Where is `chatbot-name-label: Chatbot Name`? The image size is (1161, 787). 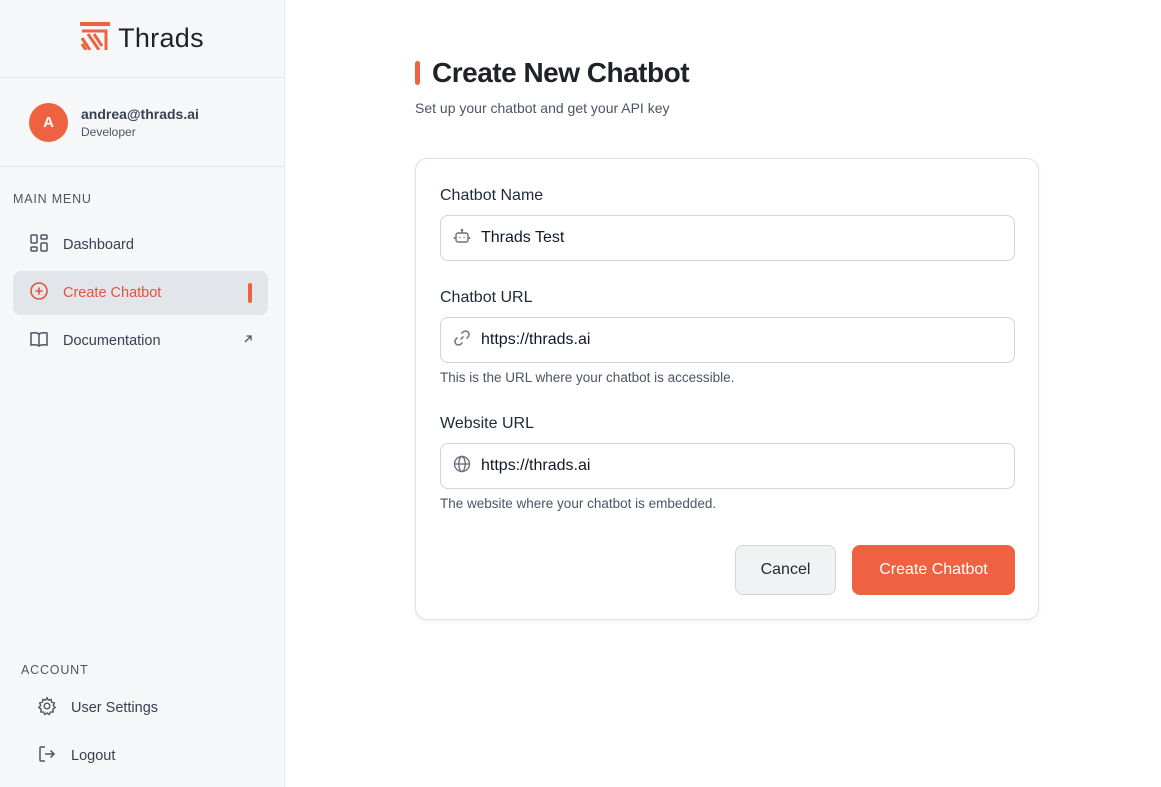 chatbot-name-label: Chatbot Name is located at coordinates (492, 195).